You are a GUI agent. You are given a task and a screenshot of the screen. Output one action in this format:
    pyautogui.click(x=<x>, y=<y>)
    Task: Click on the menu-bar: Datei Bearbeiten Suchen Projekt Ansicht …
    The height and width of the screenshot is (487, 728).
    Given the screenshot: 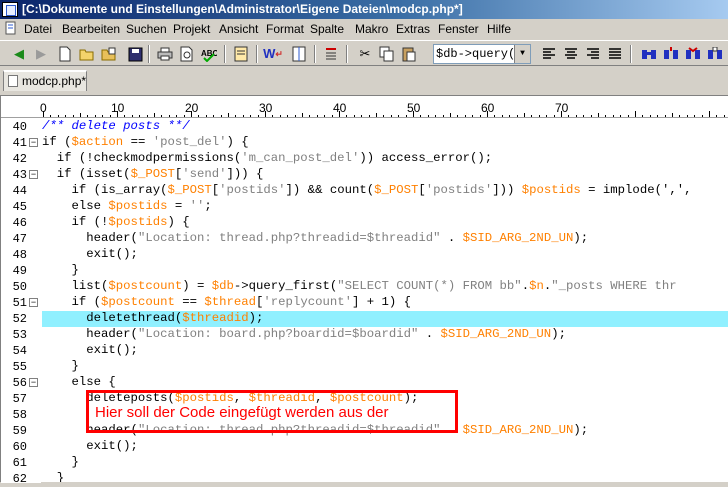 What is the action you would take?
    pyautogui.click(x=364, y=29)
    